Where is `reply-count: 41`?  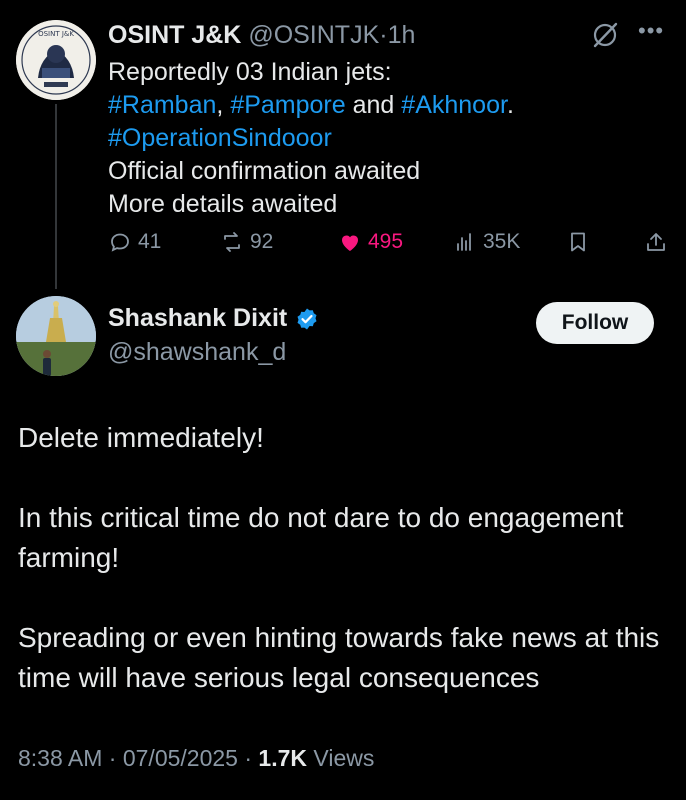 reply-count: 41 is located at coordinates (150, 241).